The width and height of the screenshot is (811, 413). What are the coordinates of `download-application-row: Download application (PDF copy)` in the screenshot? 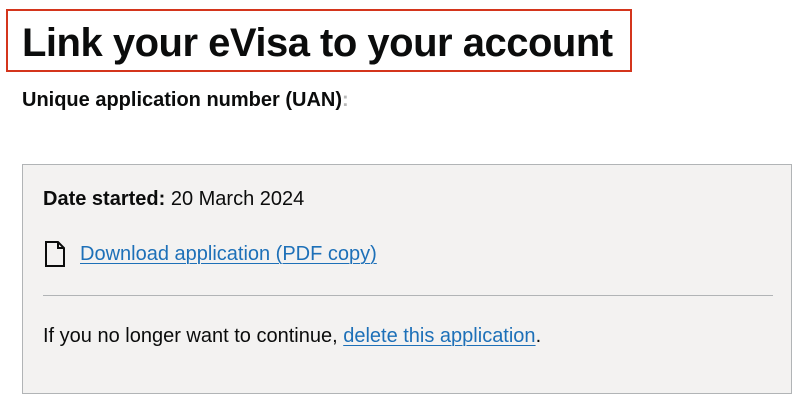 It's located at (210, 254).